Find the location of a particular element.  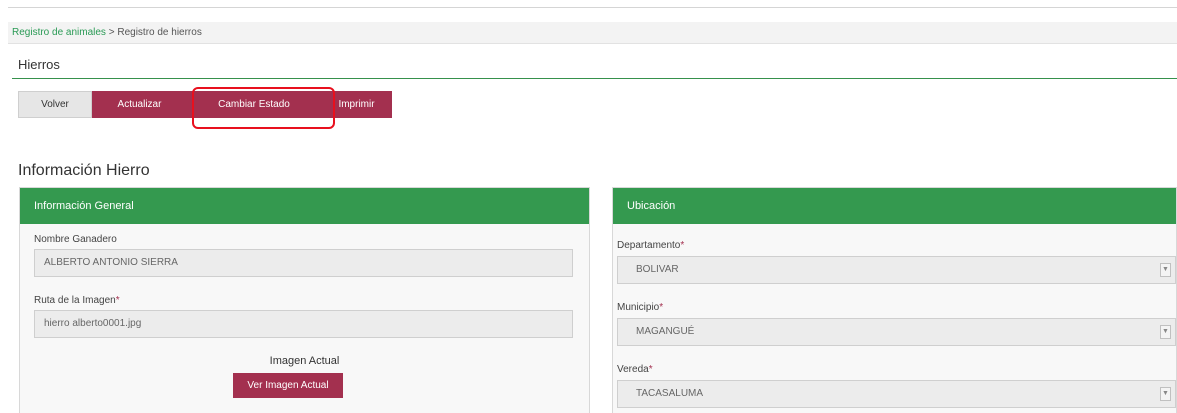

location-header: Ubicación is located at coordinates (894, 206).